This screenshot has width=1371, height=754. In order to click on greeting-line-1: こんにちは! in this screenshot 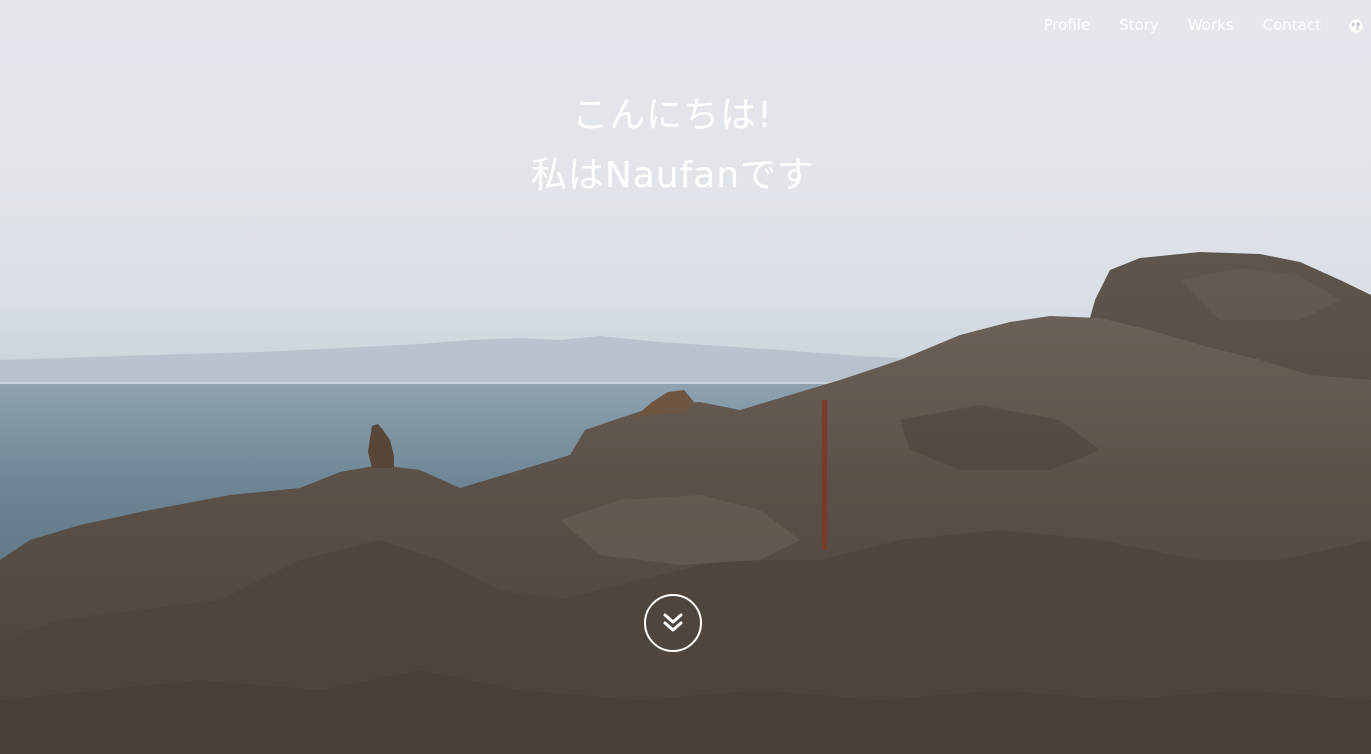, I will do `click(672, 115)`.